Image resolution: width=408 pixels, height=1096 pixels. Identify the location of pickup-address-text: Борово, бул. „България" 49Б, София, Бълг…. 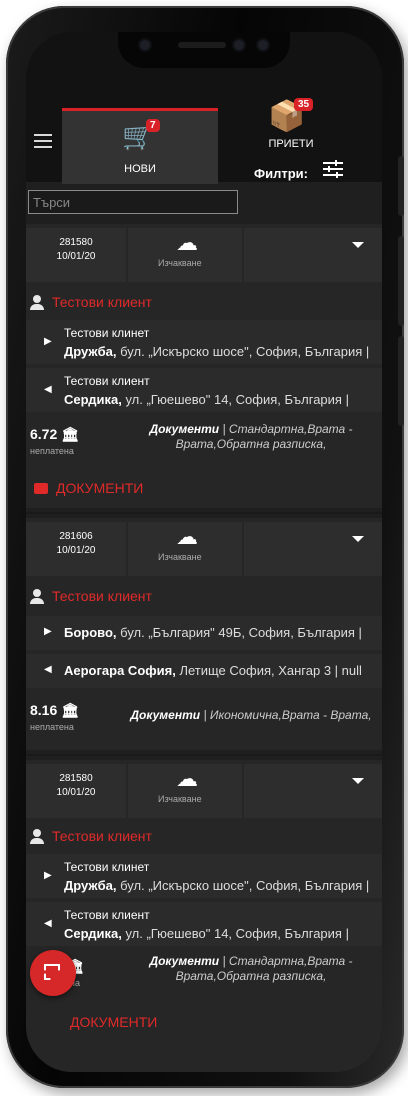
(213, 632).